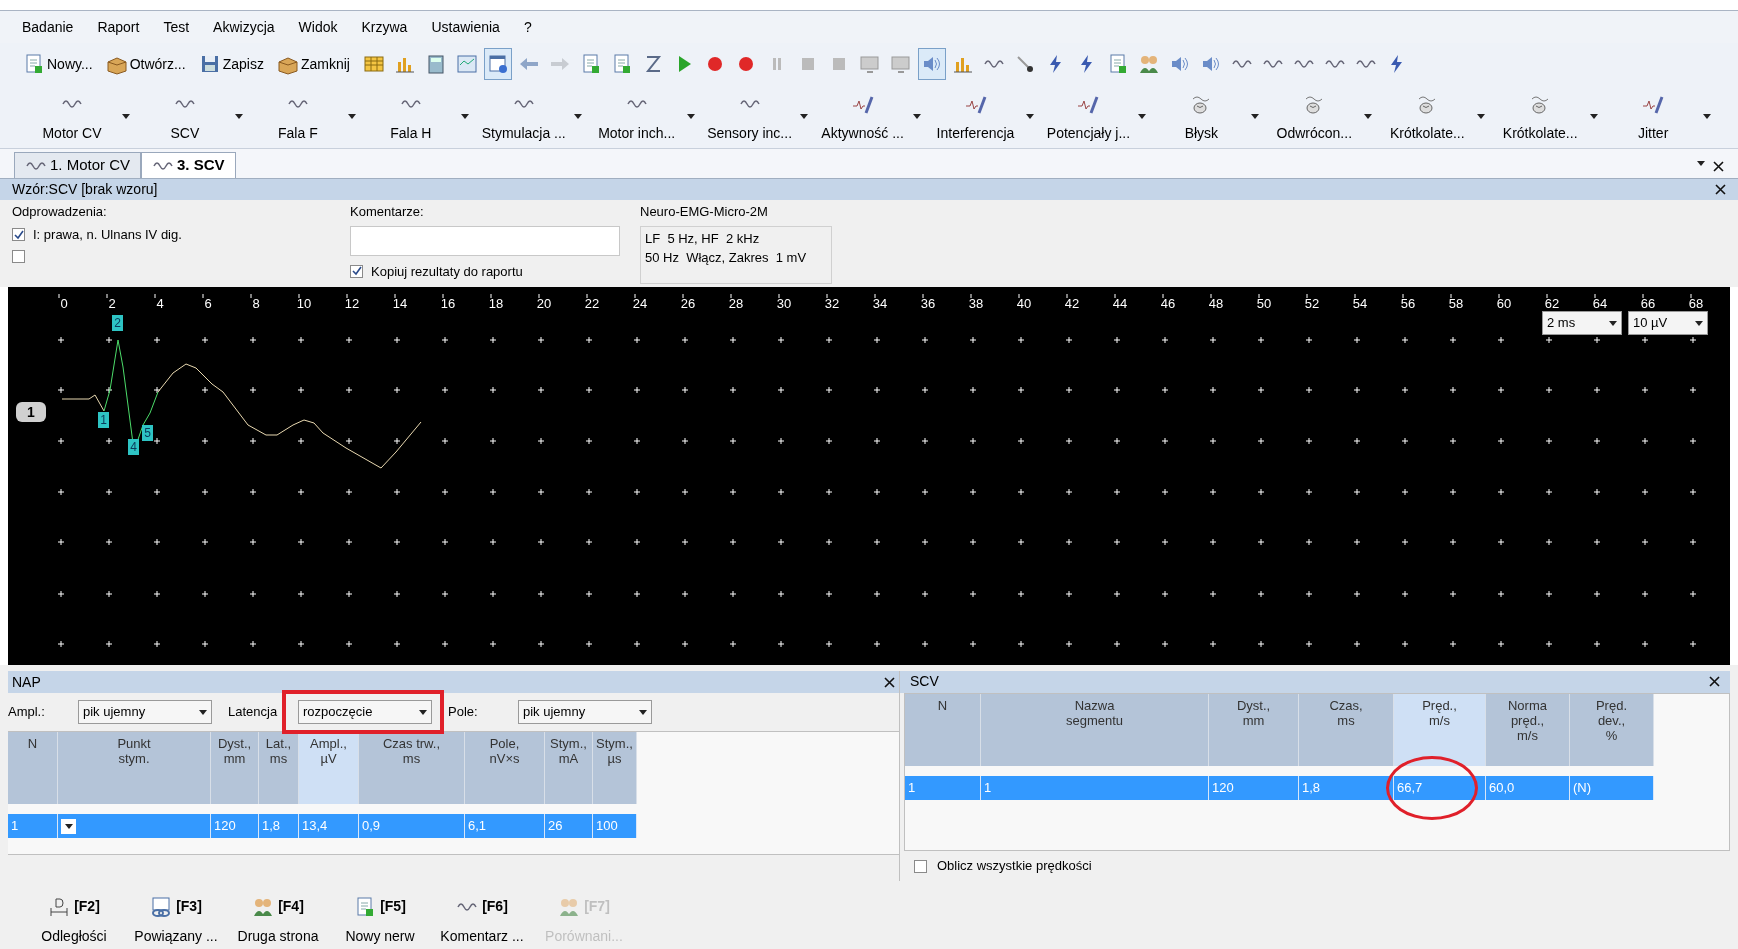 This screenshot has height=949, width=1738. I want to click on mode-button: SCV, so click(184, 116).